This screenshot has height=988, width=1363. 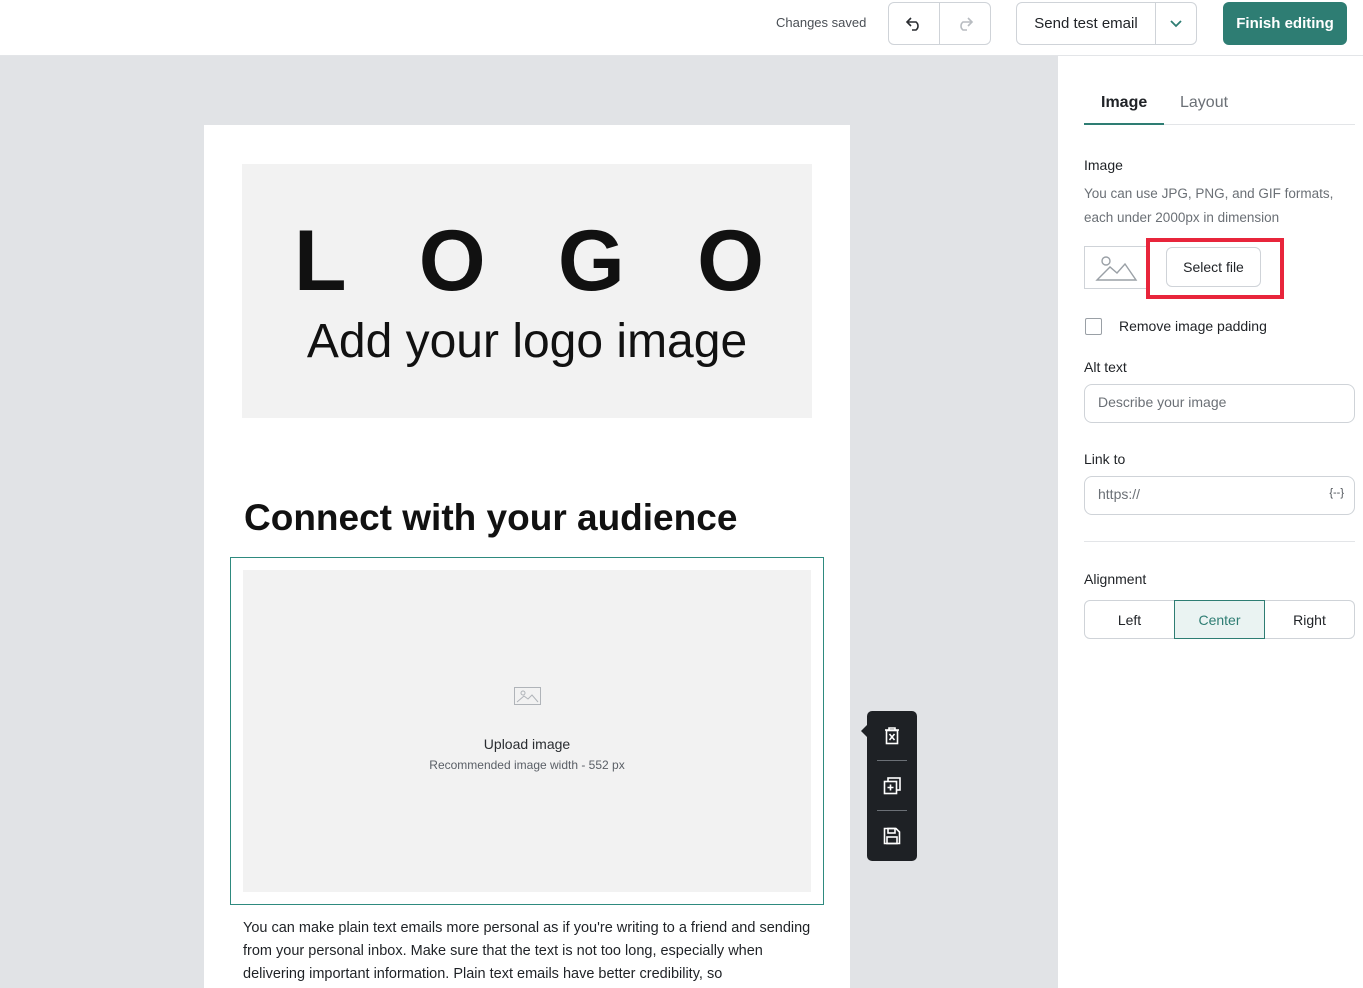 I want to click on send-test-email-button: Send test email, so click(x=1086, y=23).